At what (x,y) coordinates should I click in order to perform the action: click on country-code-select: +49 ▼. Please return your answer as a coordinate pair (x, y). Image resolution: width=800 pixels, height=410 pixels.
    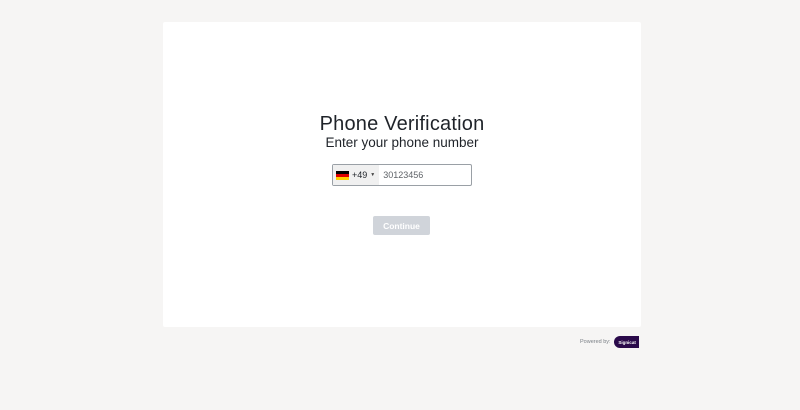
    Looking at the image, I should click on (356, 175).